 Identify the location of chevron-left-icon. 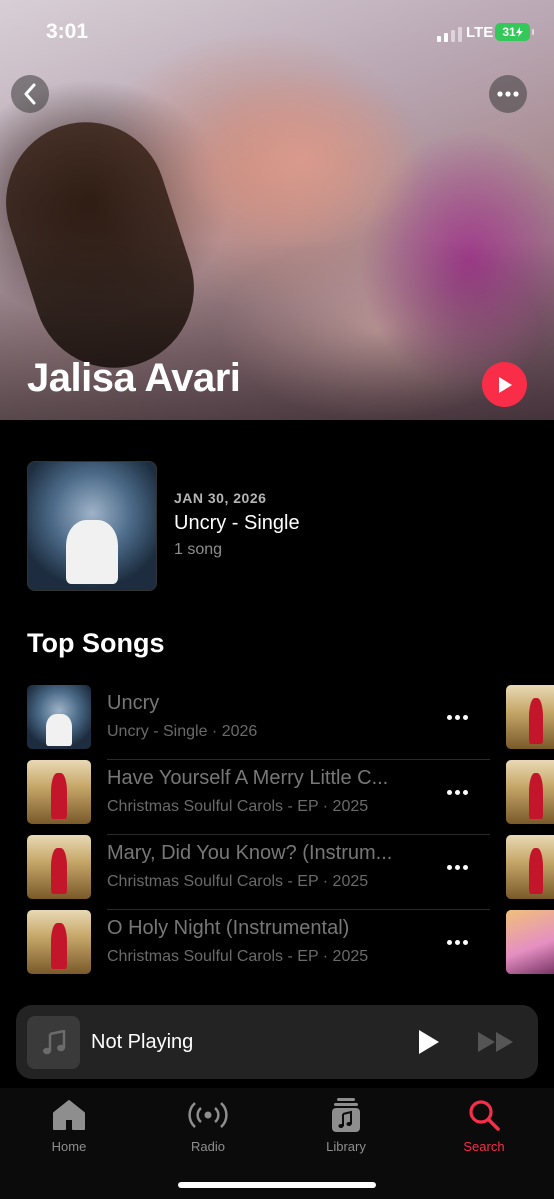
(30, 94).